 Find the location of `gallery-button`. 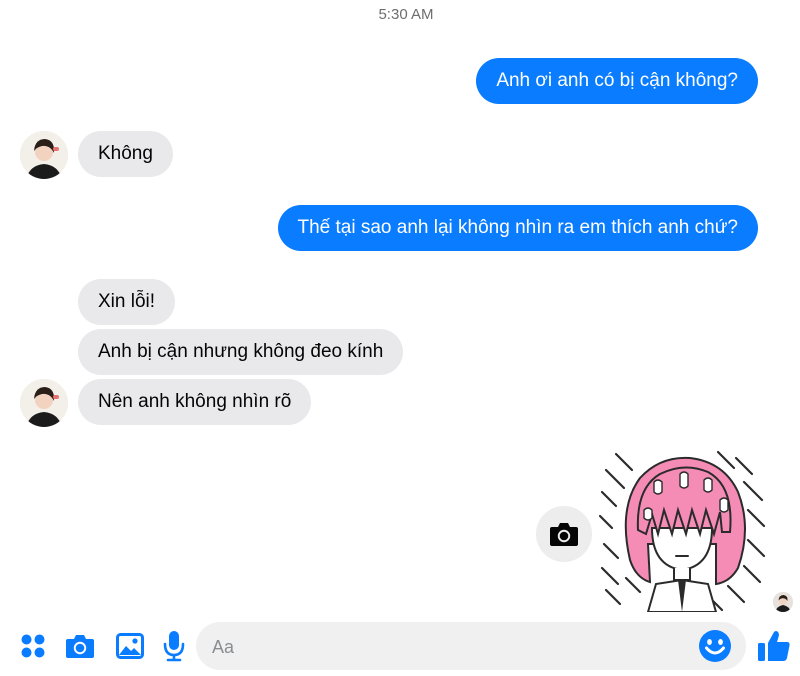

gallery-button is located at coordinates (130, 646).